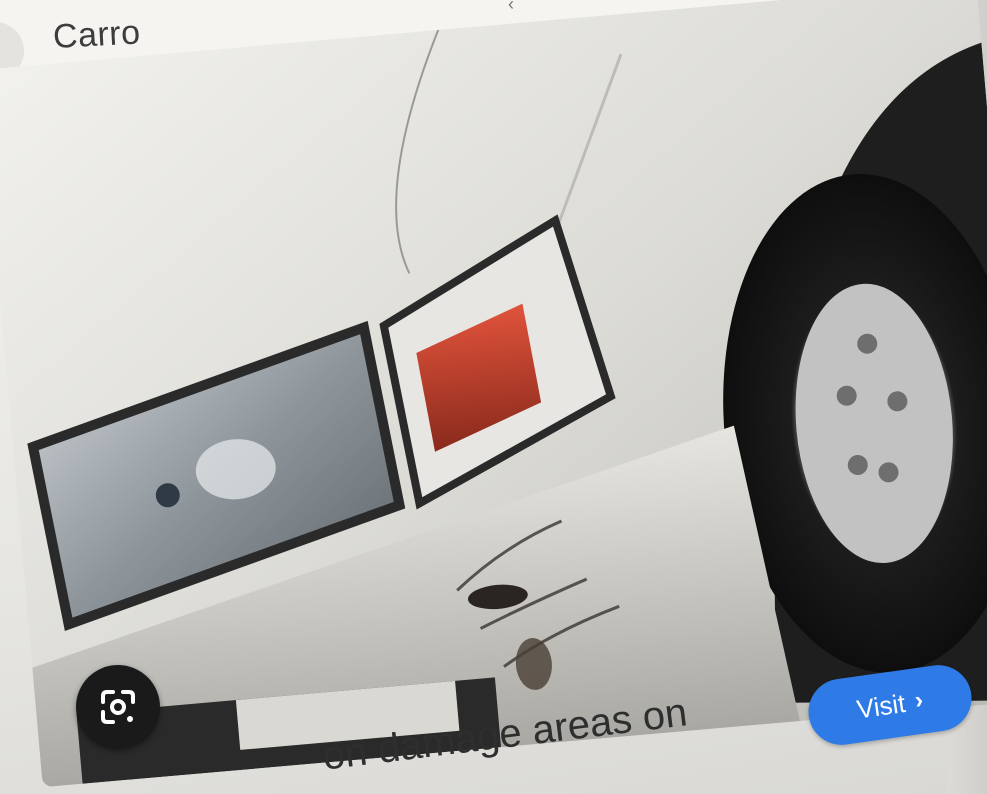 This screenshot has height=794, width=987. I want to click on google-lens-button, so click(118, 707).